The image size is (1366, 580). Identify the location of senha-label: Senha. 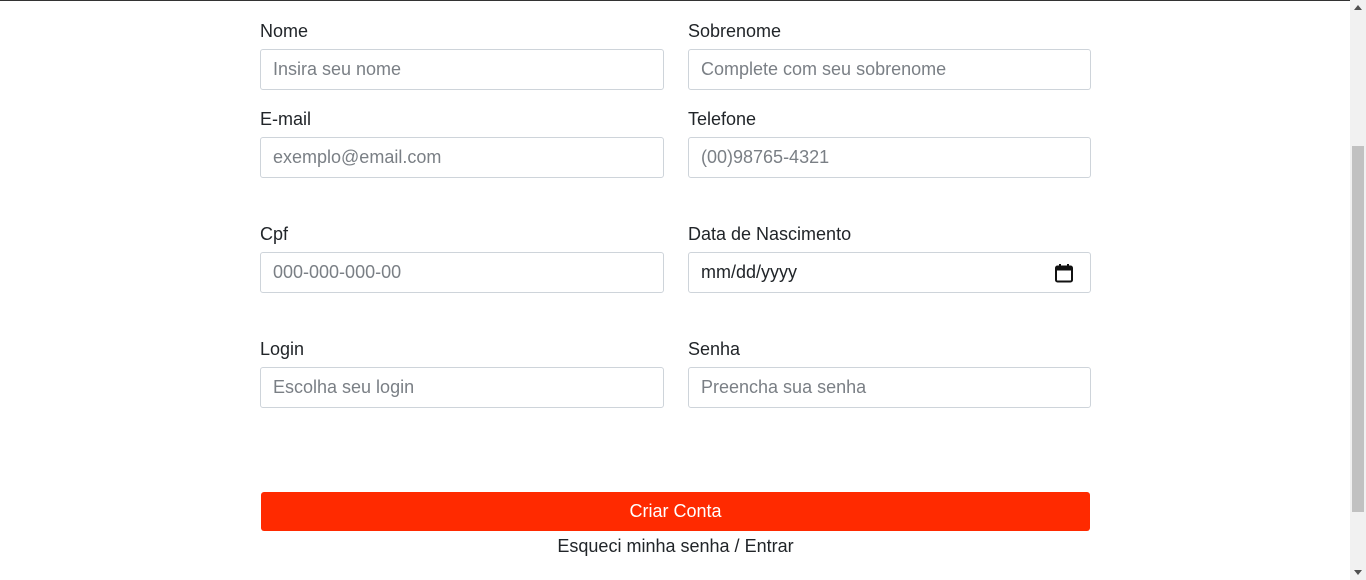
(714, 349).